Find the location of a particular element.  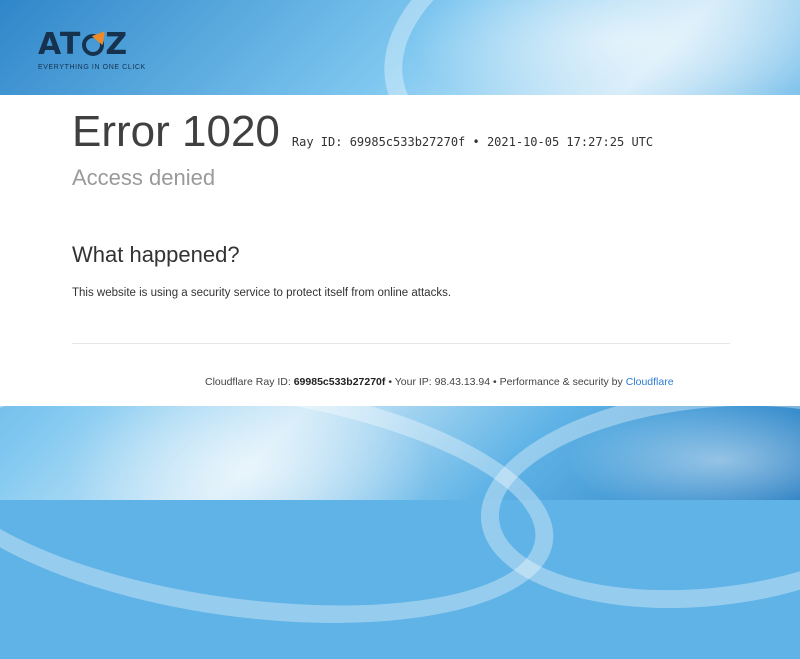

error-subtitle: Access denied is located at coordinates (144, 177).